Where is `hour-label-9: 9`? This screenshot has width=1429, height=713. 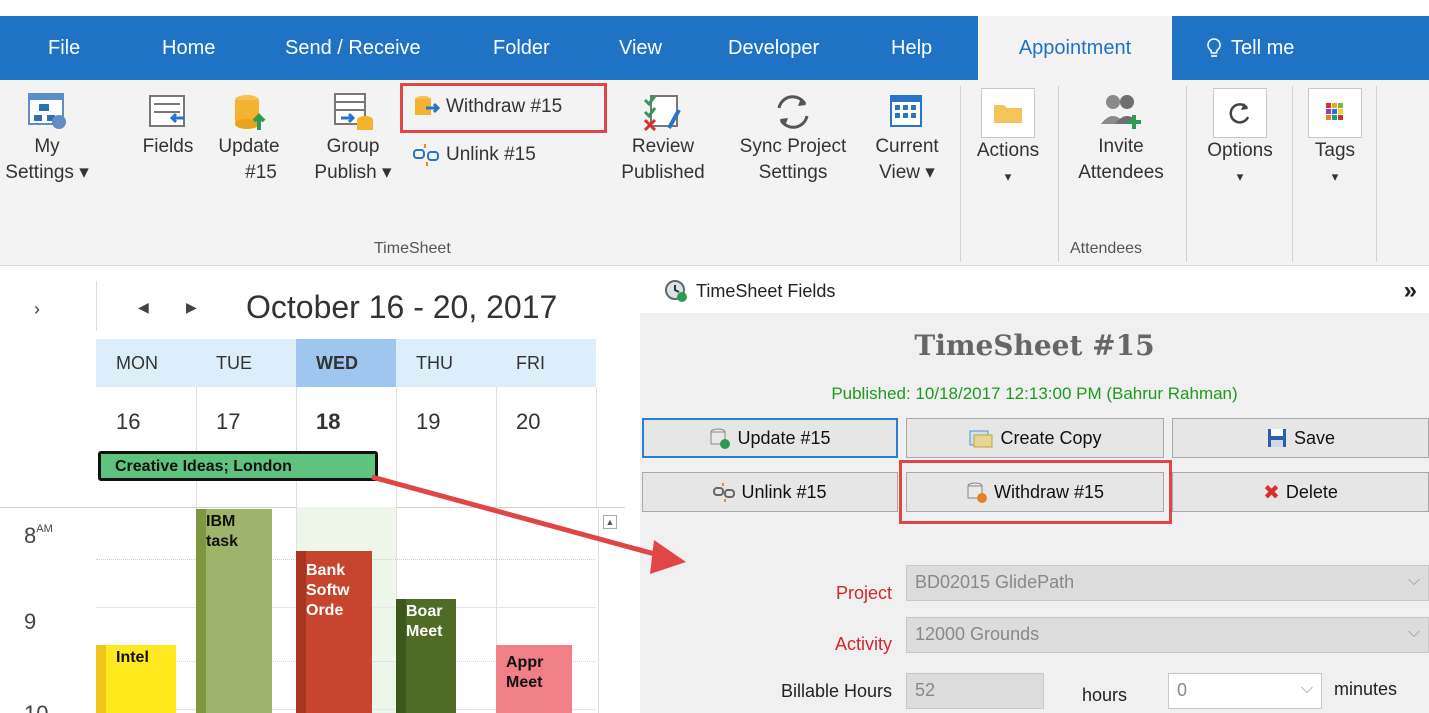 hour-label-9: 9 is located at coordinates (30, 621).